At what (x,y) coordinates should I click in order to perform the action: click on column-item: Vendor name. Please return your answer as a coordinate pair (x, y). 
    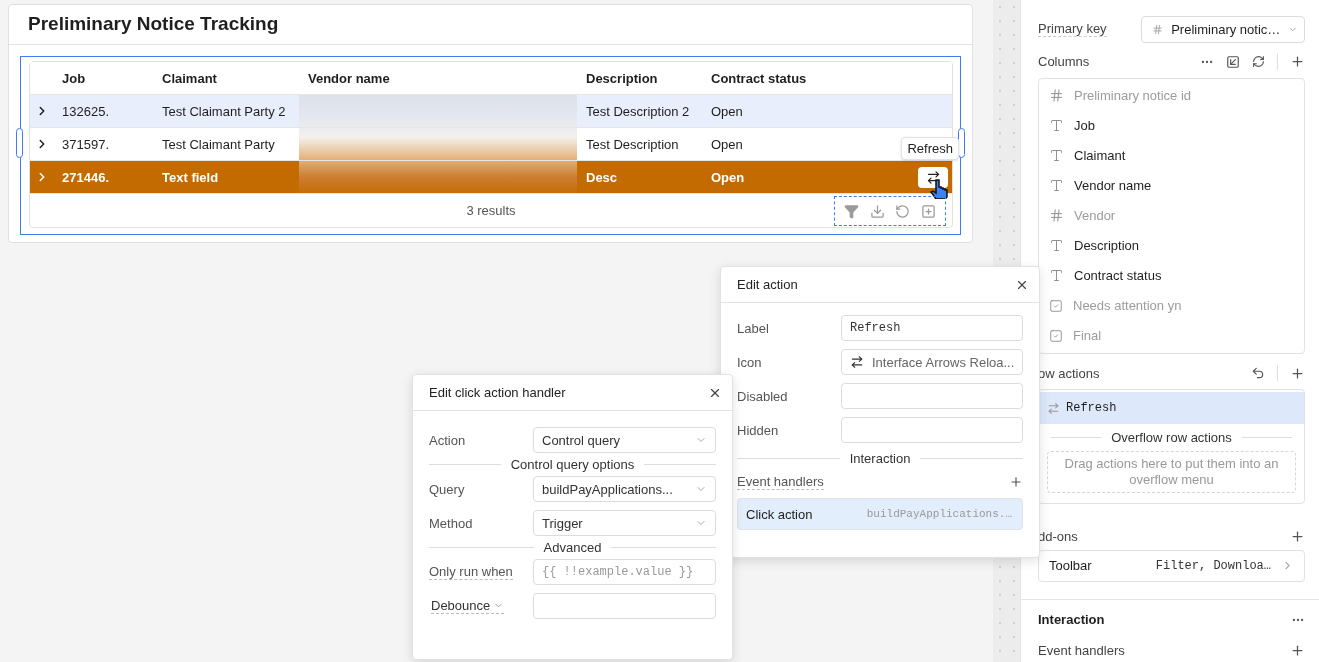
    Looking at the image, I should click on (1171, 185).